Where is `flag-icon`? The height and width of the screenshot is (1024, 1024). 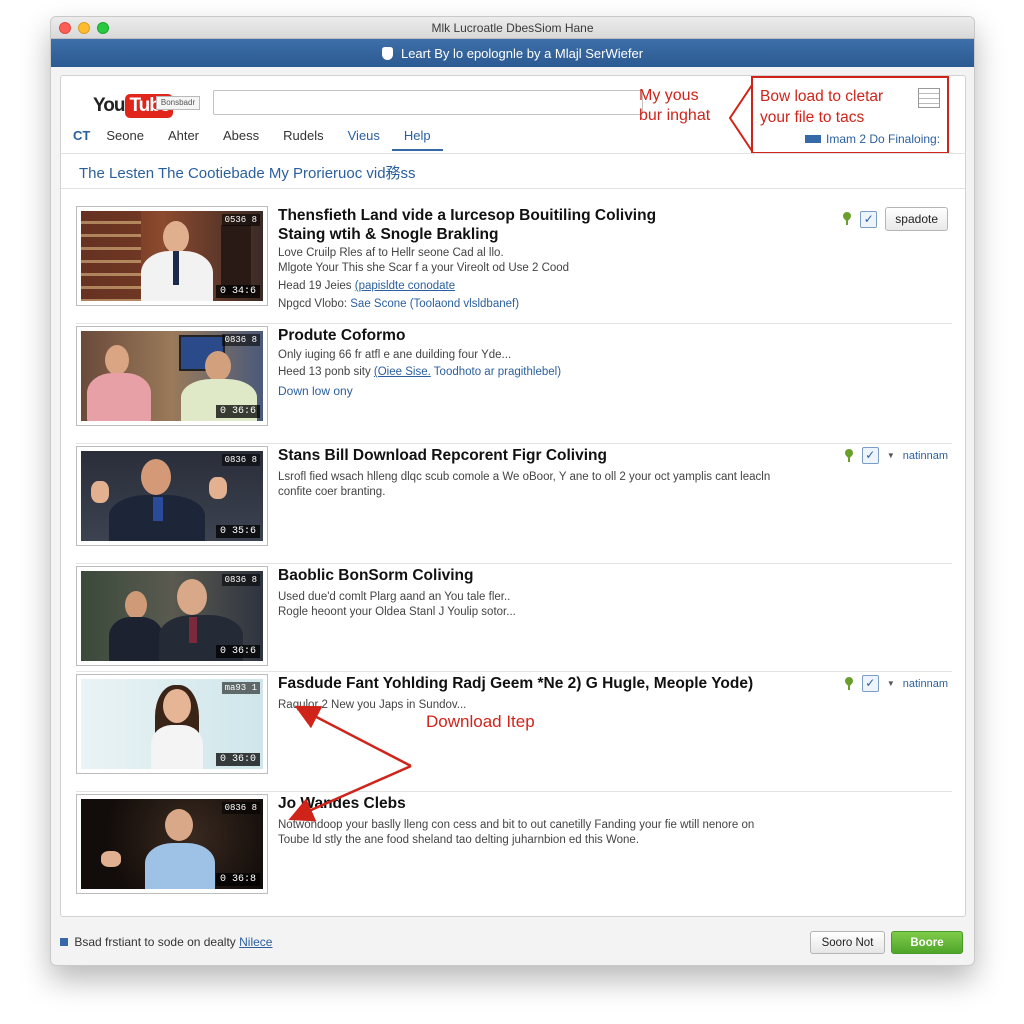 flag-icon is located at coordinates (813, 139).